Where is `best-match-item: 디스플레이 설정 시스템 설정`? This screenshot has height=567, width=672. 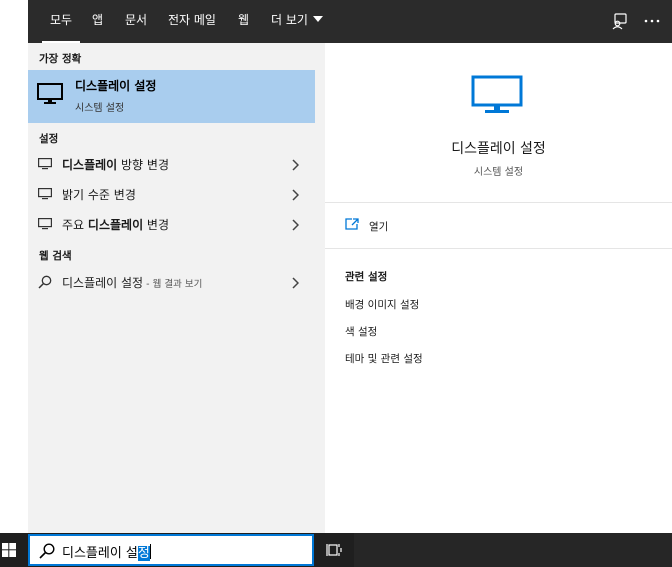
best-match-item: 디스플레이 설정 시스템 설정 is located at coordinates (171, 96).